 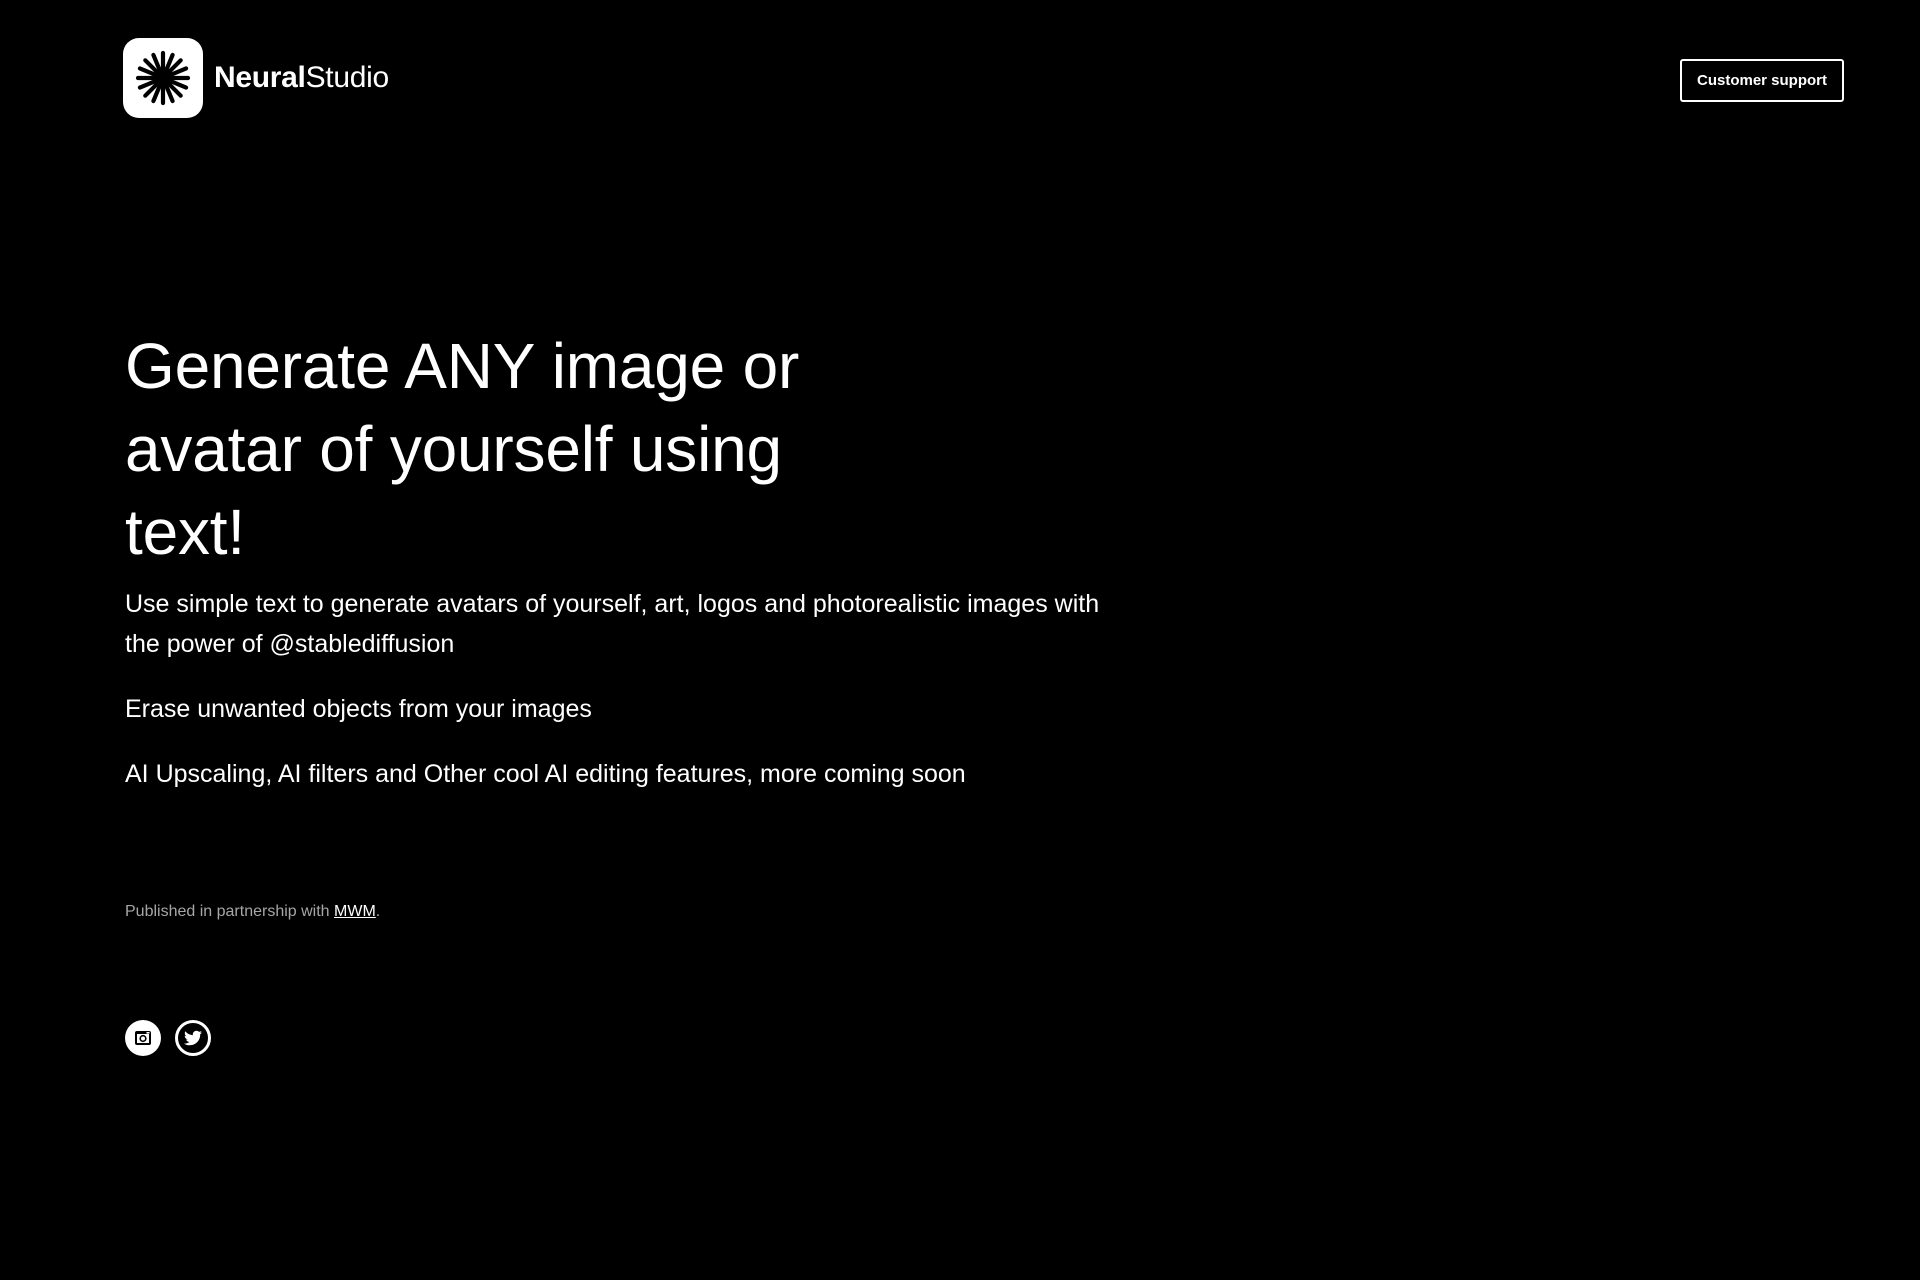 I want to click on instagram-icon-svg, so click(x=143, y=1038).